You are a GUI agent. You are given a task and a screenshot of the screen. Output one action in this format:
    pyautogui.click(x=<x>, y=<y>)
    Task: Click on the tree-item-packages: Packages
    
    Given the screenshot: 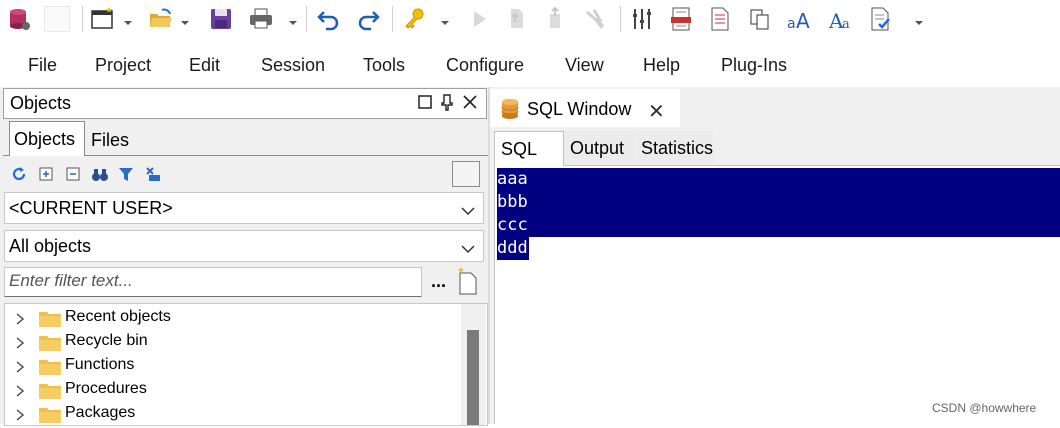 What is the action you would take?
    pyautogui.click(x=230, y=414)
    